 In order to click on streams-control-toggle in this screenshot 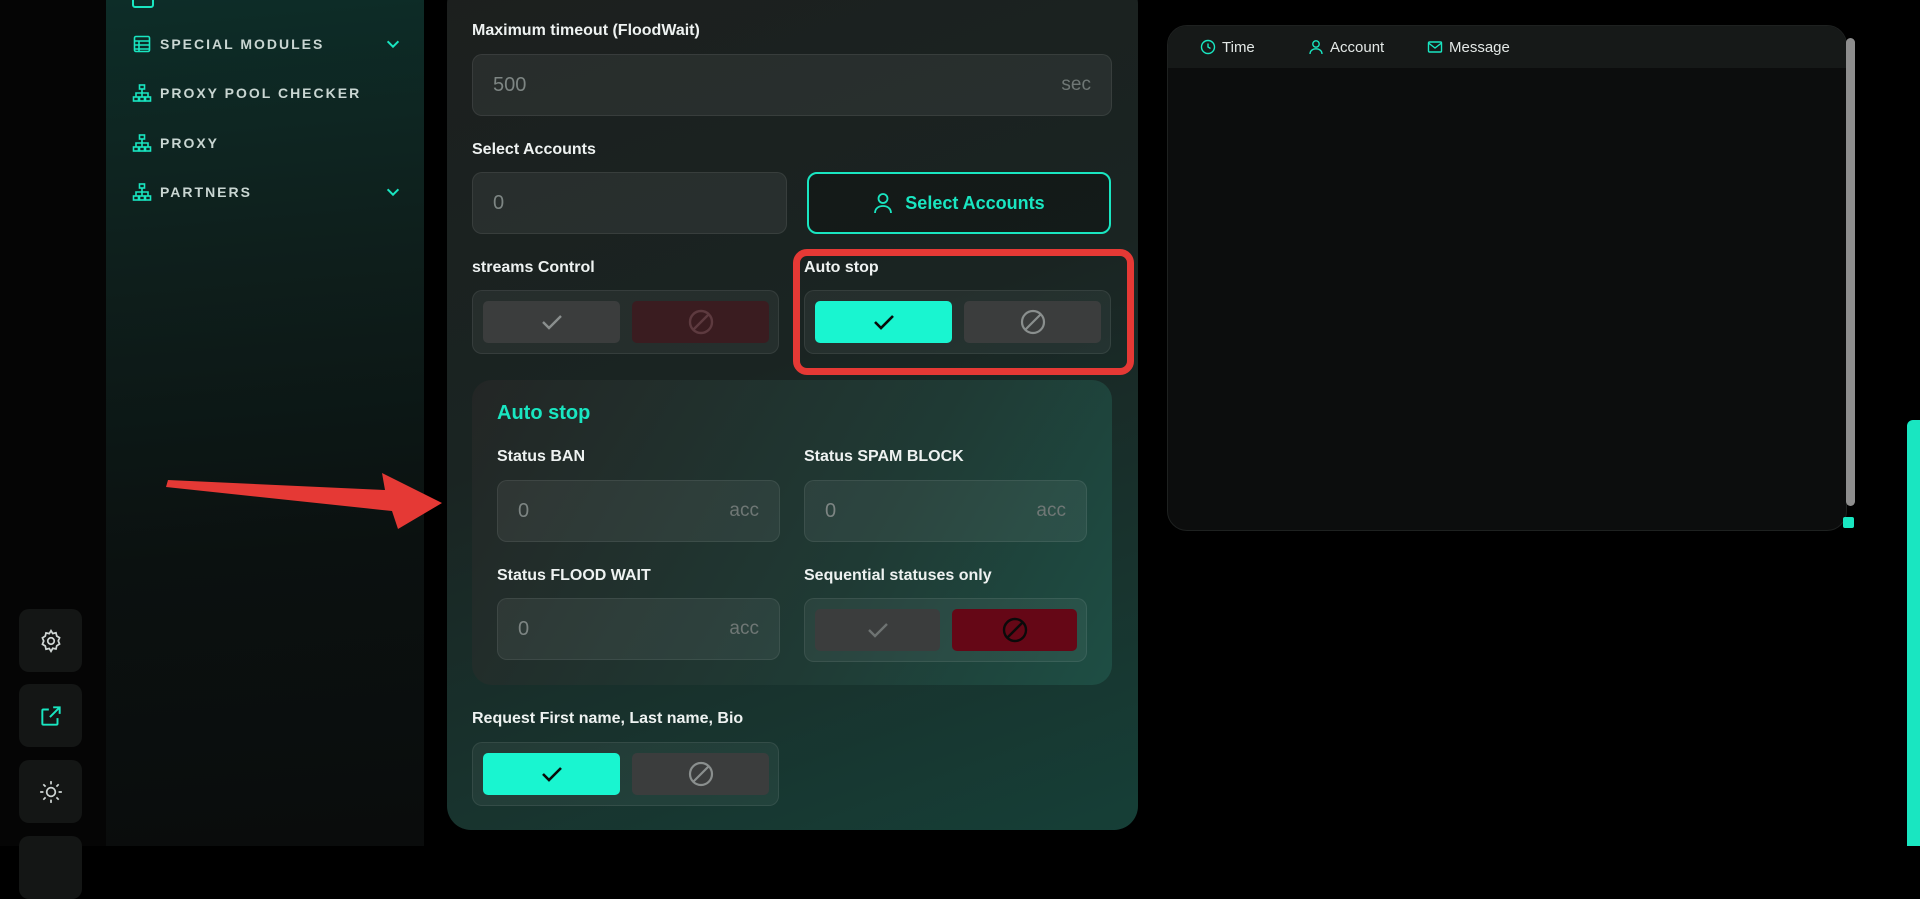, I will do `click(625, 322)`.